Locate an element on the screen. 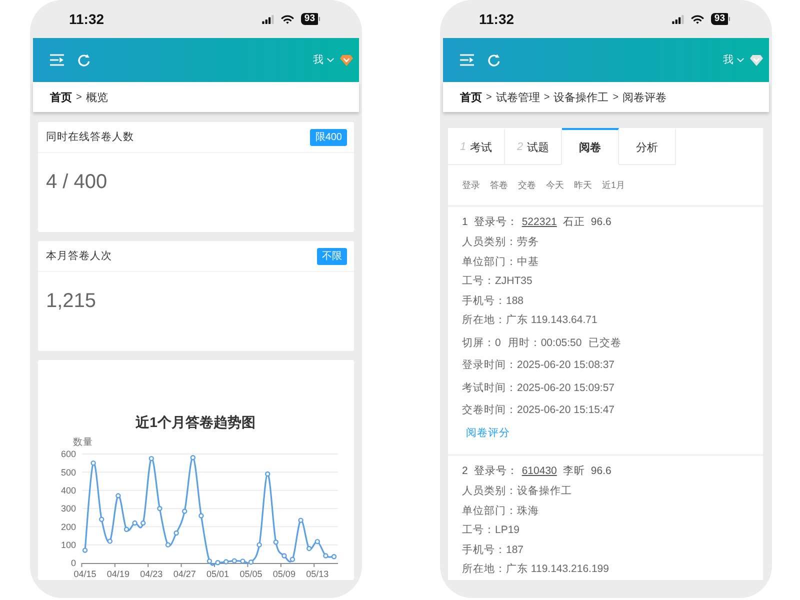 This screenshot has height=600, width=800. person-name: 石正 is located at coordinates (573, 222).